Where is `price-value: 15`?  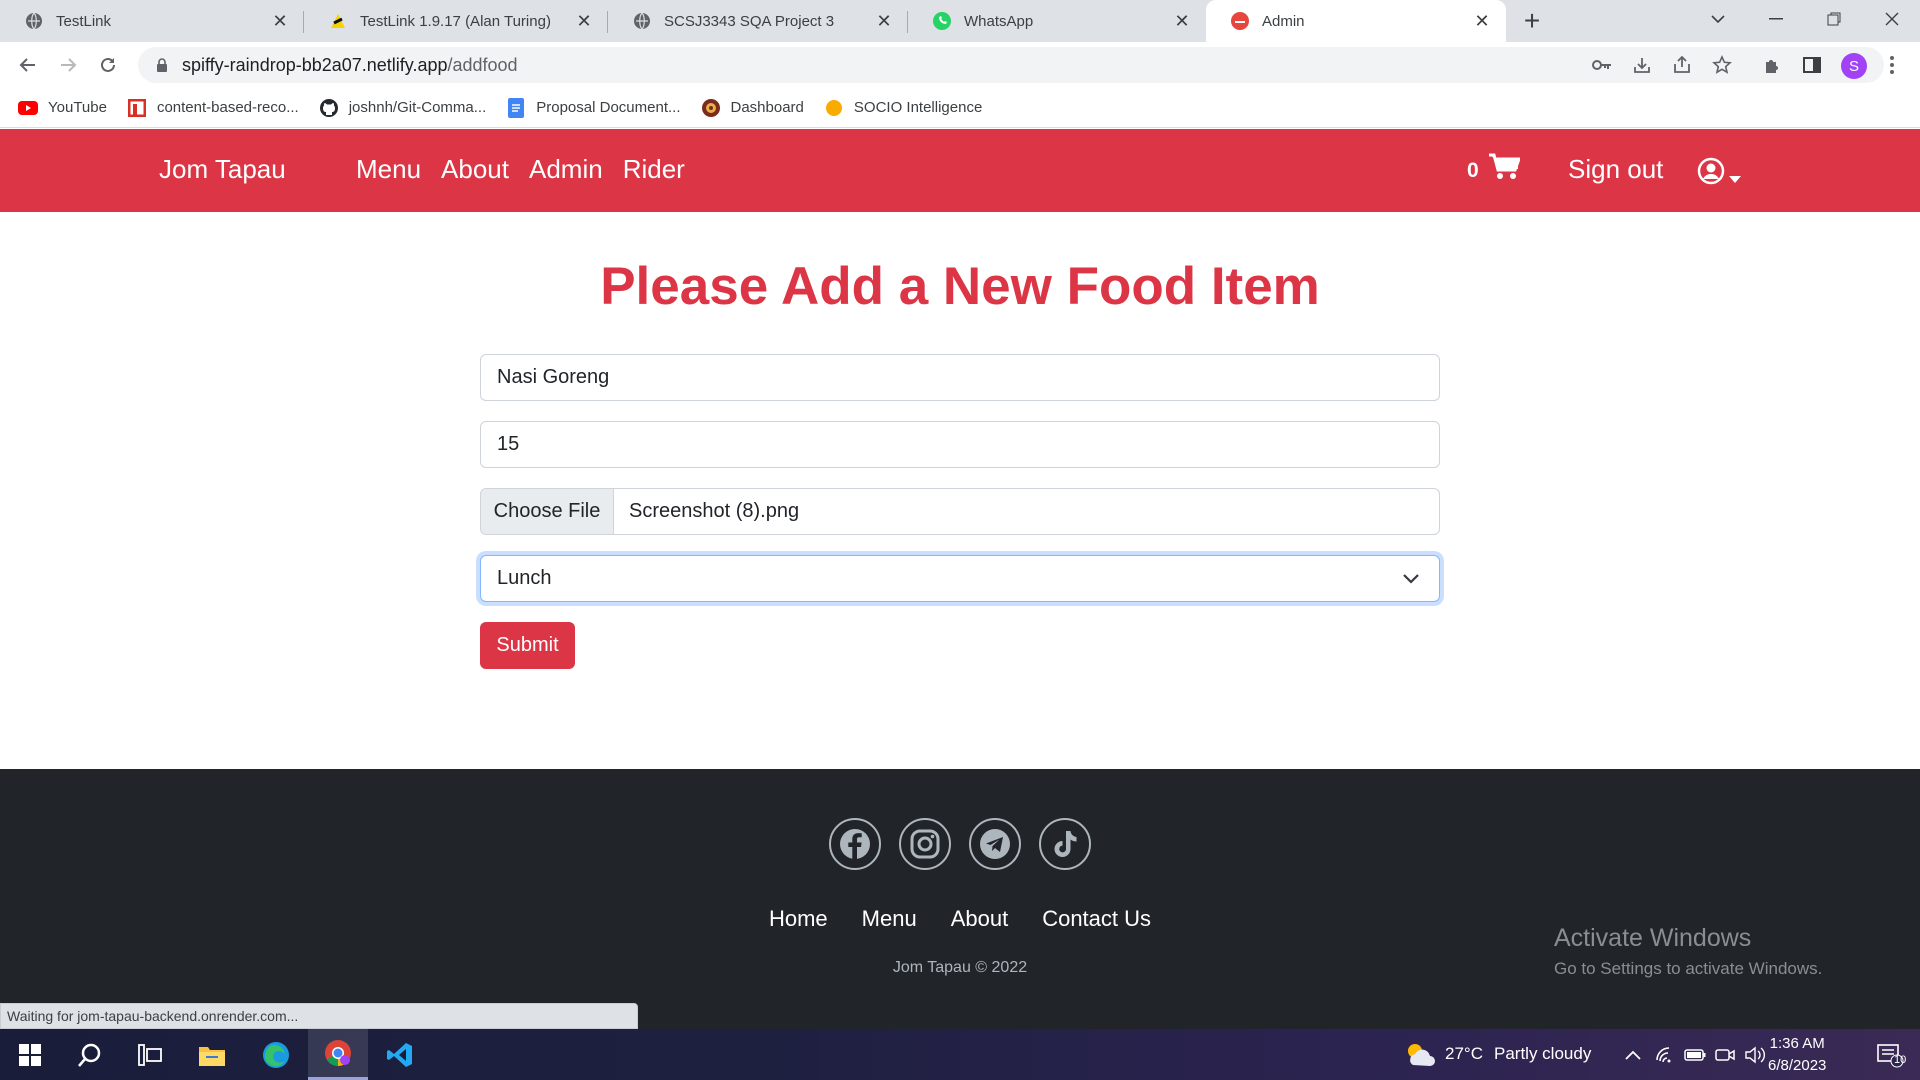 price-value: 15 is located at coordinates (508, 444).